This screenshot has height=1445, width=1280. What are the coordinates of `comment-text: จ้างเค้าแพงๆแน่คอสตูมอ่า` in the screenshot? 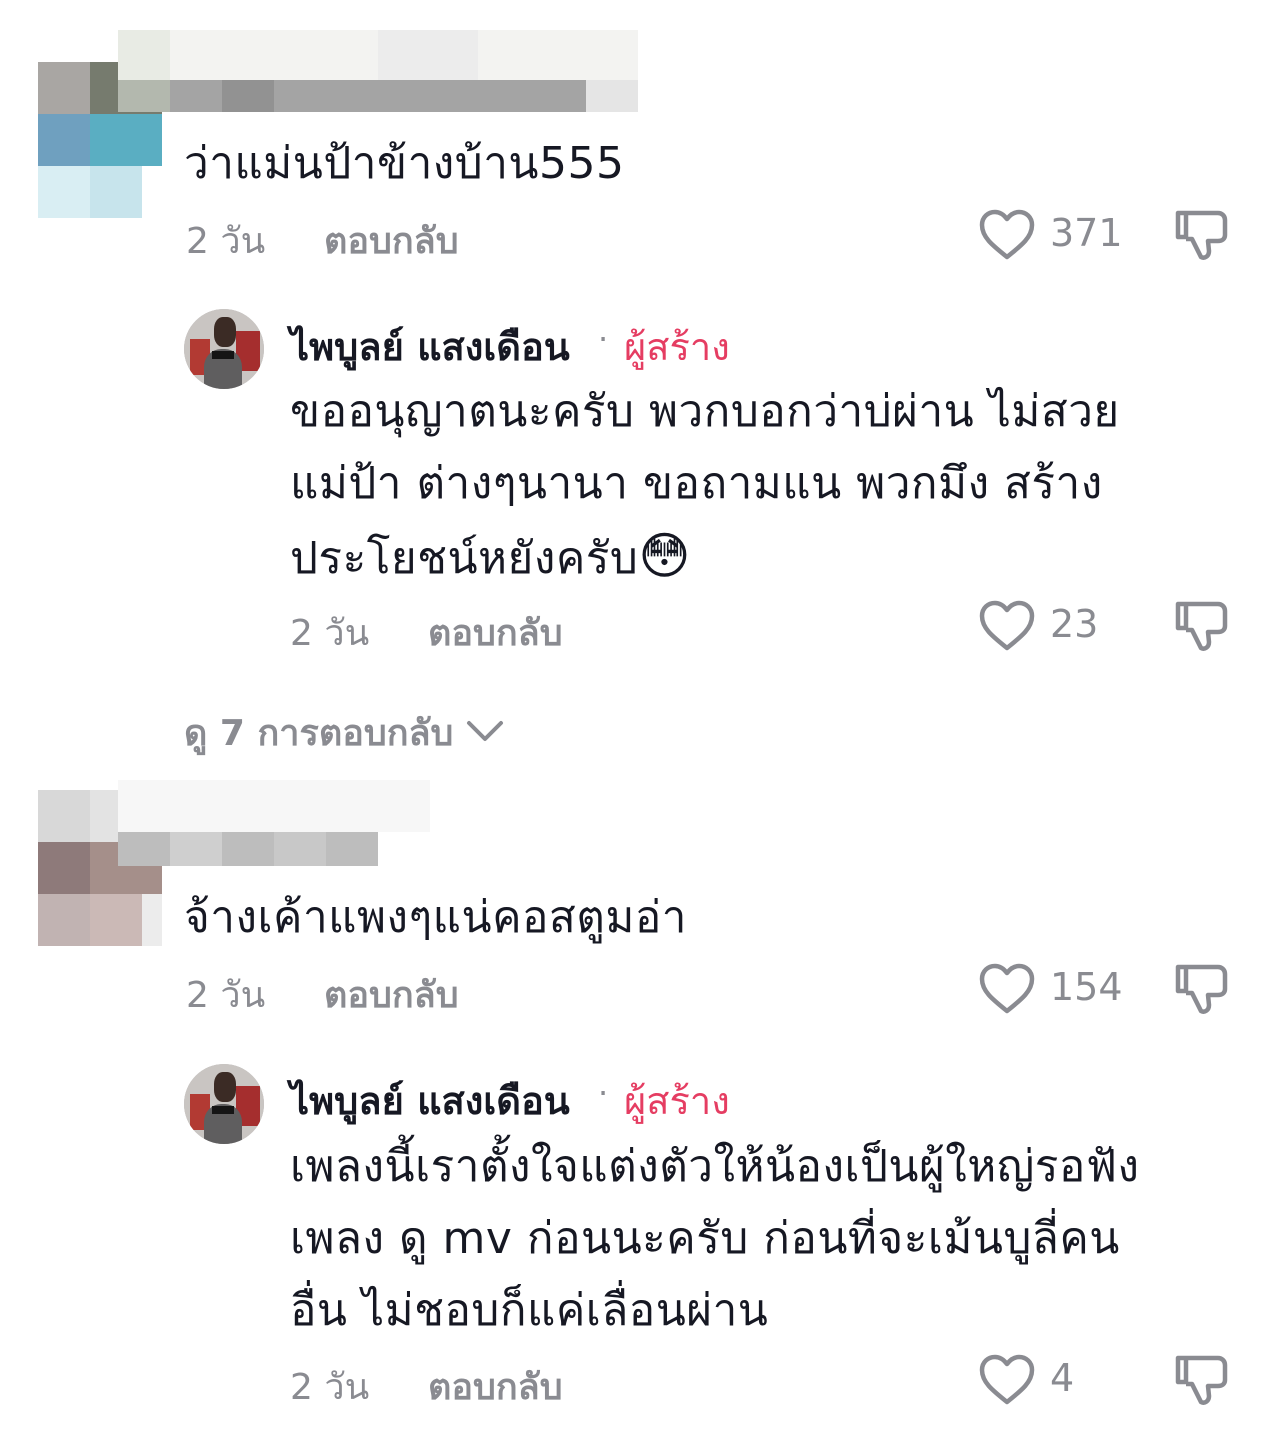 It's located at (435, 917).